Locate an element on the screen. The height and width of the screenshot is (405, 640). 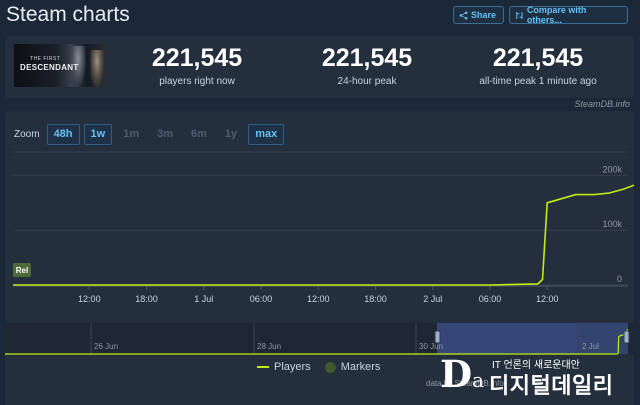
markers-swatch is located at coordinates (330, 367).